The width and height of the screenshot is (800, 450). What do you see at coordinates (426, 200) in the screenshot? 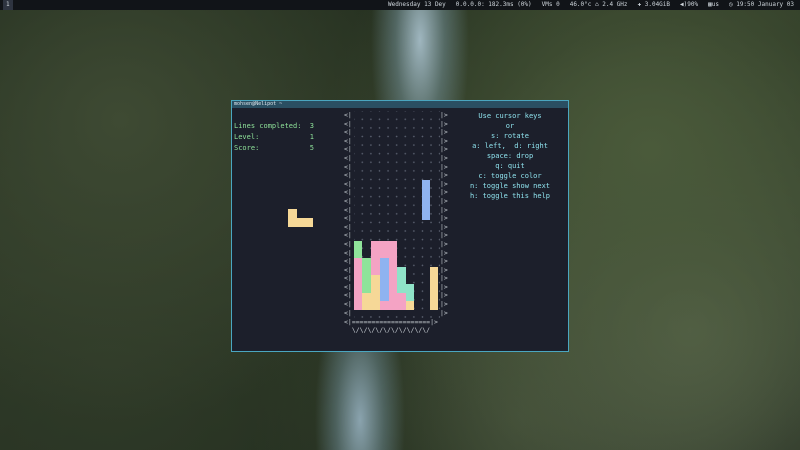
I see `falling-piece` at bounding box center [426, 200].